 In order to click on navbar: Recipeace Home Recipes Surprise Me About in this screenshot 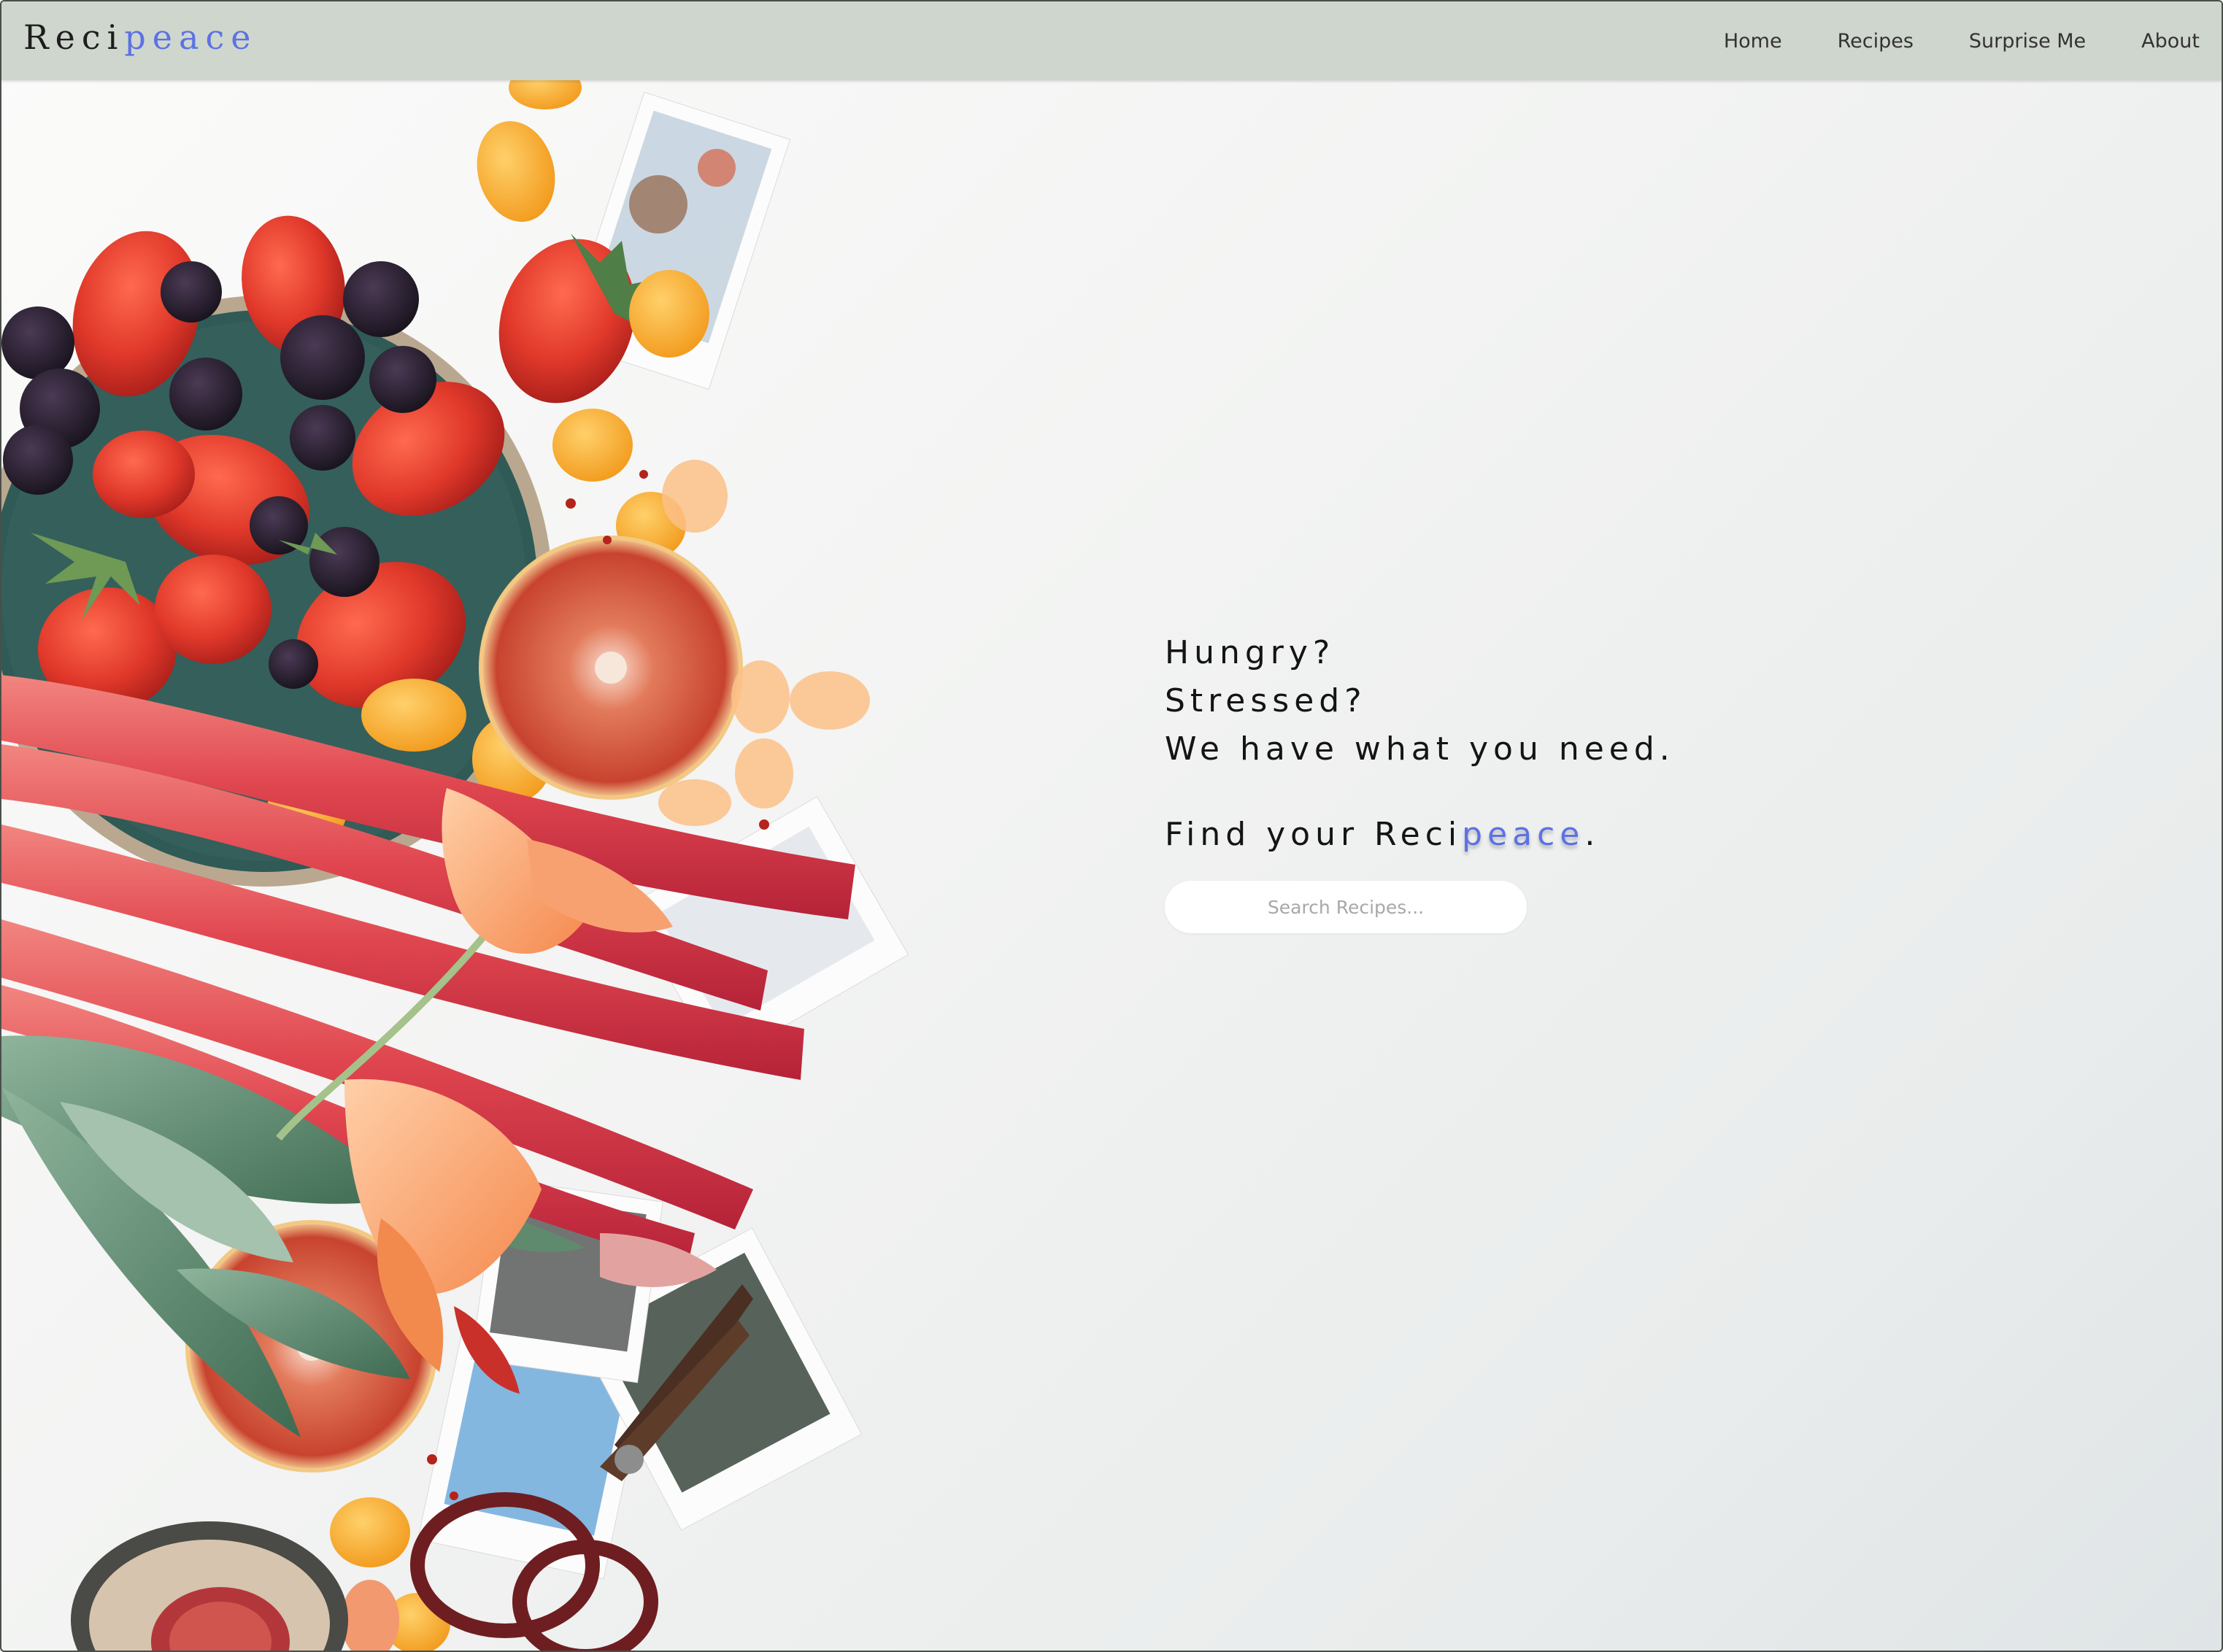, I will do `click(1111, 40)`.